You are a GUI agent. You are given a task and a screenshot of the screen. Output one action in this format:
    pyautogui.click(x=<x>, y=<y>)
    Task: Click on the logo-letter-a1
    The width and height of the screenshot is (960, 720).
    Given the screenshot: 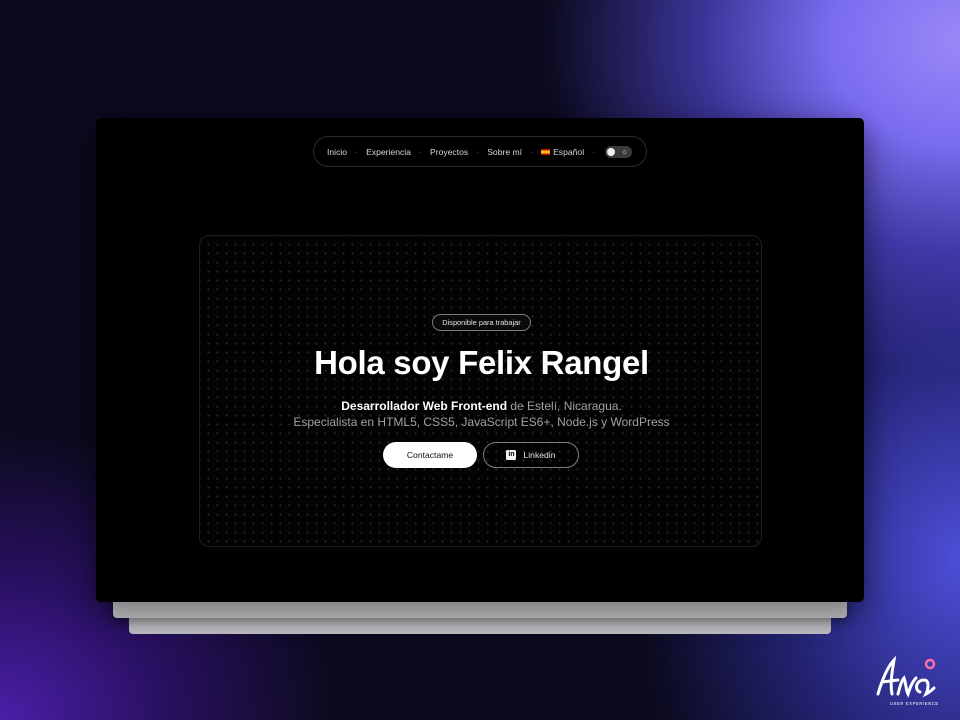 What is the action you would take?
    pyautogui.click(x=888, y=675)
    